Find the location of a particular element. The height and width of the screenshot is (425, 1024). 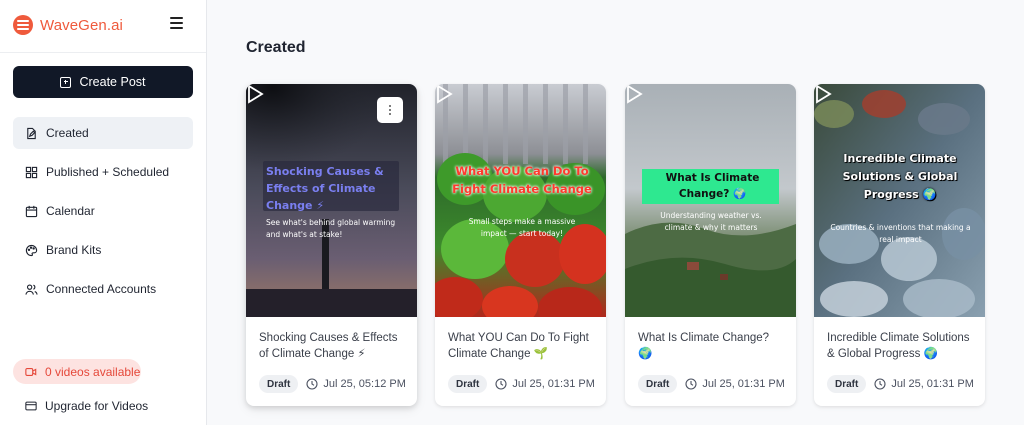

sidebar-item-label: Calendar is located at coordinates (70, 211).